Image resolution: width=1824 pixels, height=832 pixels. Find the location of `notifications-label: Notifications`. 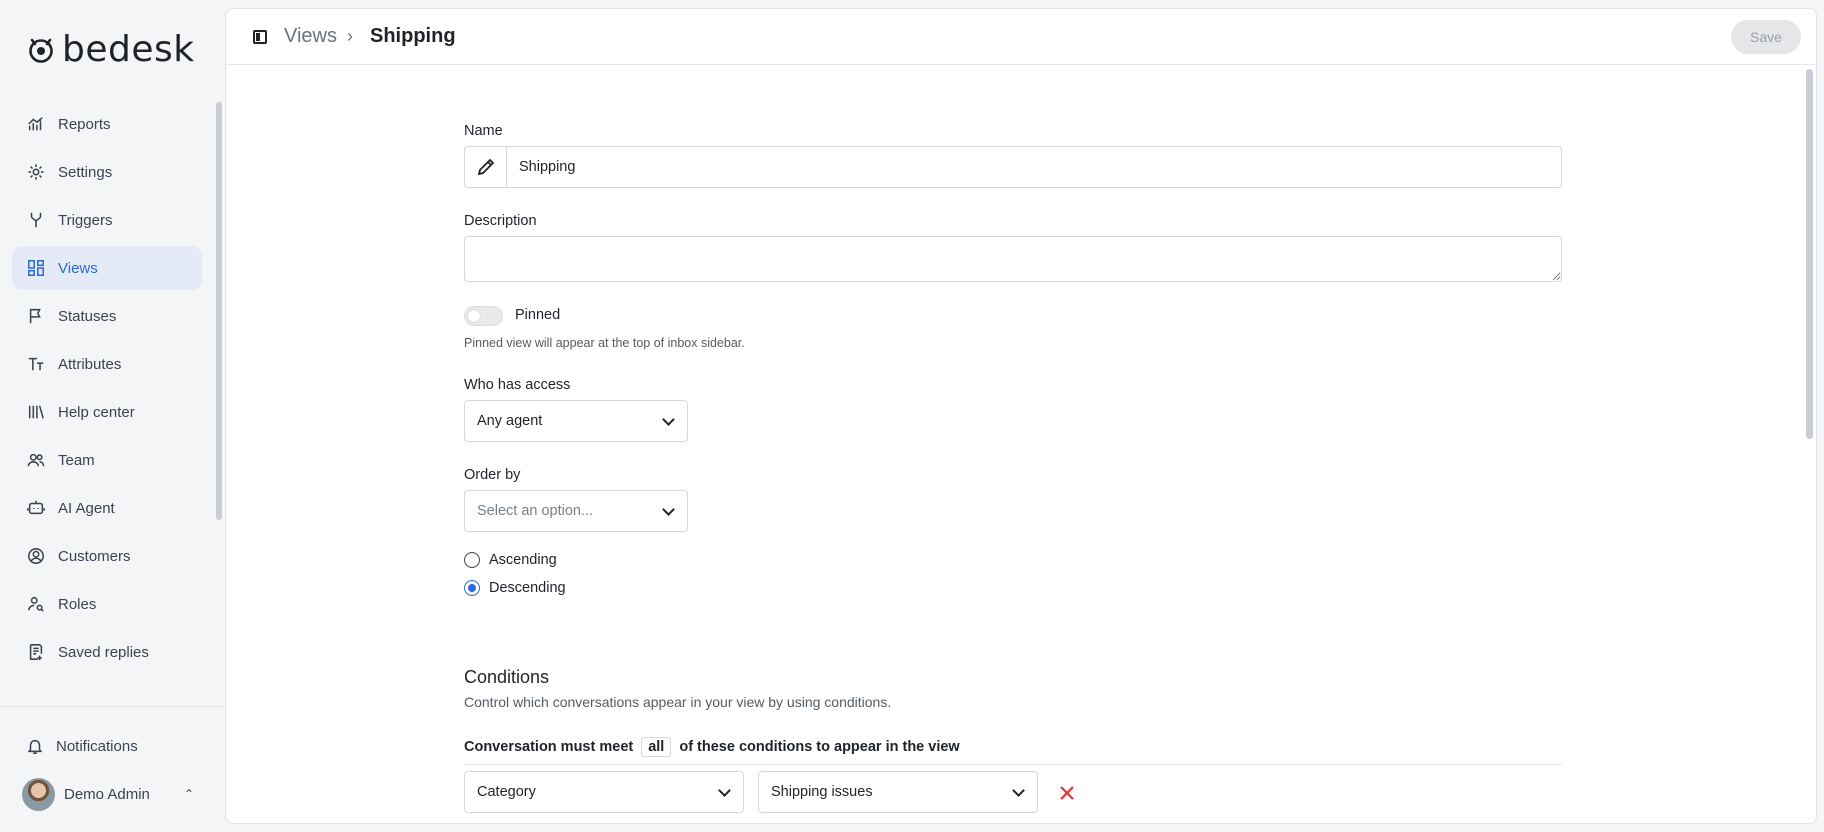

notifications-label: Notifications is located at coordinates (97, 746).